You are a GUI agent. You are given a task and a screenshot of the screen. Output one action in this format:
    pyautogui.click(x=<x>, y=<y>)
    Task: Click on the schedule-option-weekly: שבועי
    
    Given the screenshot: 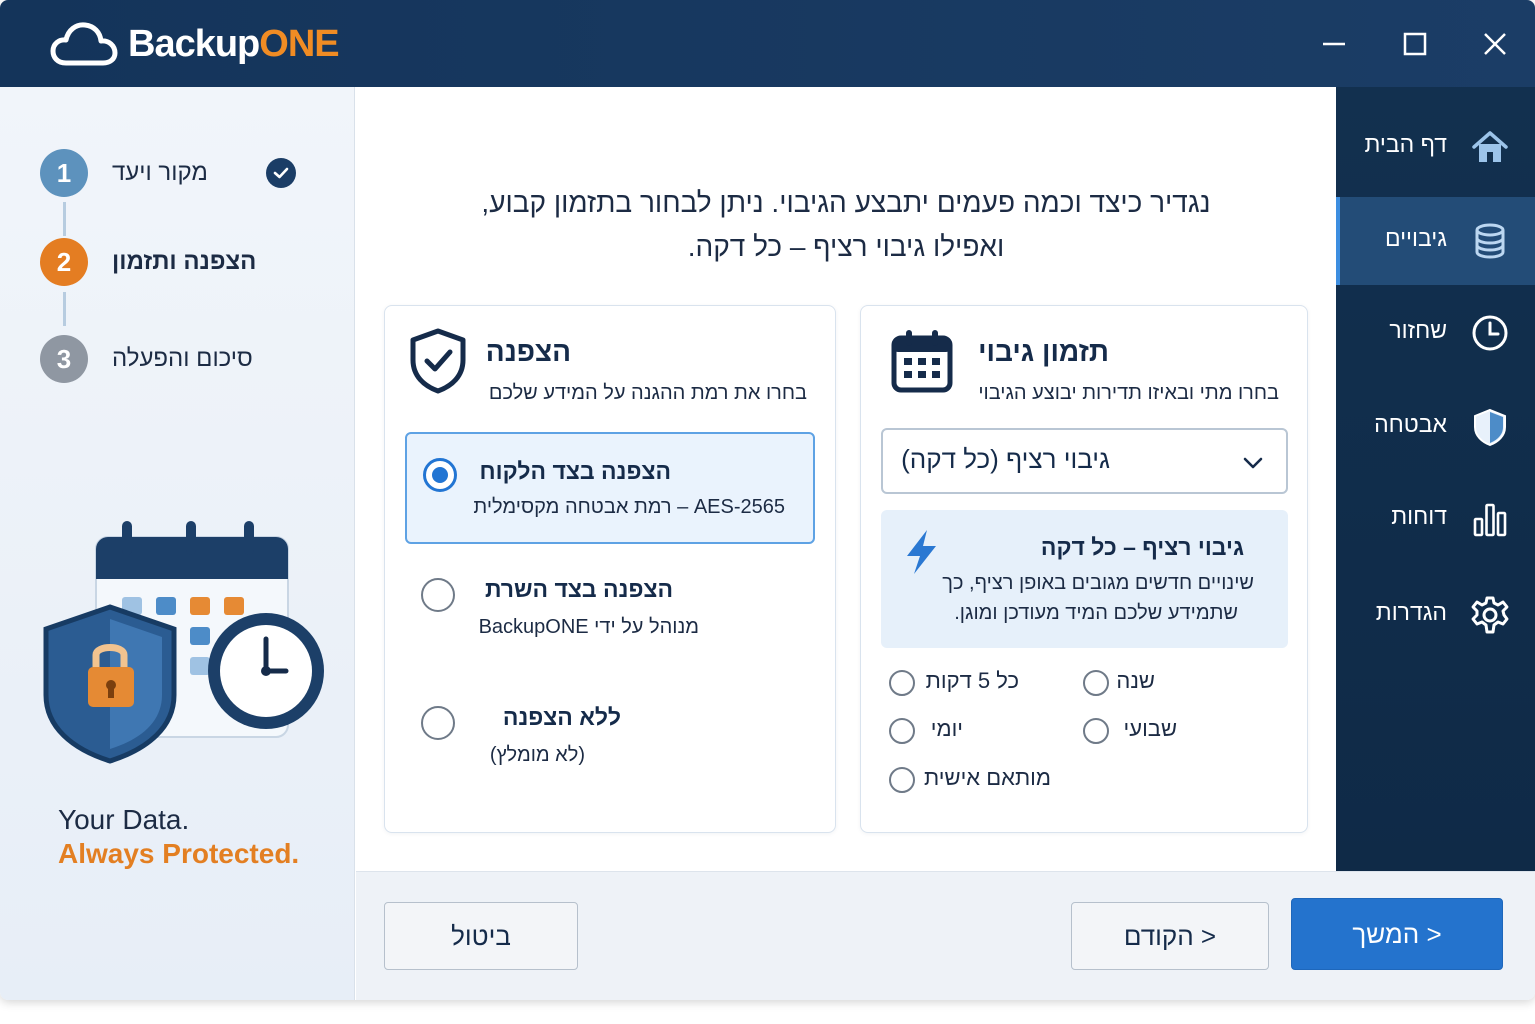 What is the action you would take?
    pyautogui.click(x=1133, y=731)
    